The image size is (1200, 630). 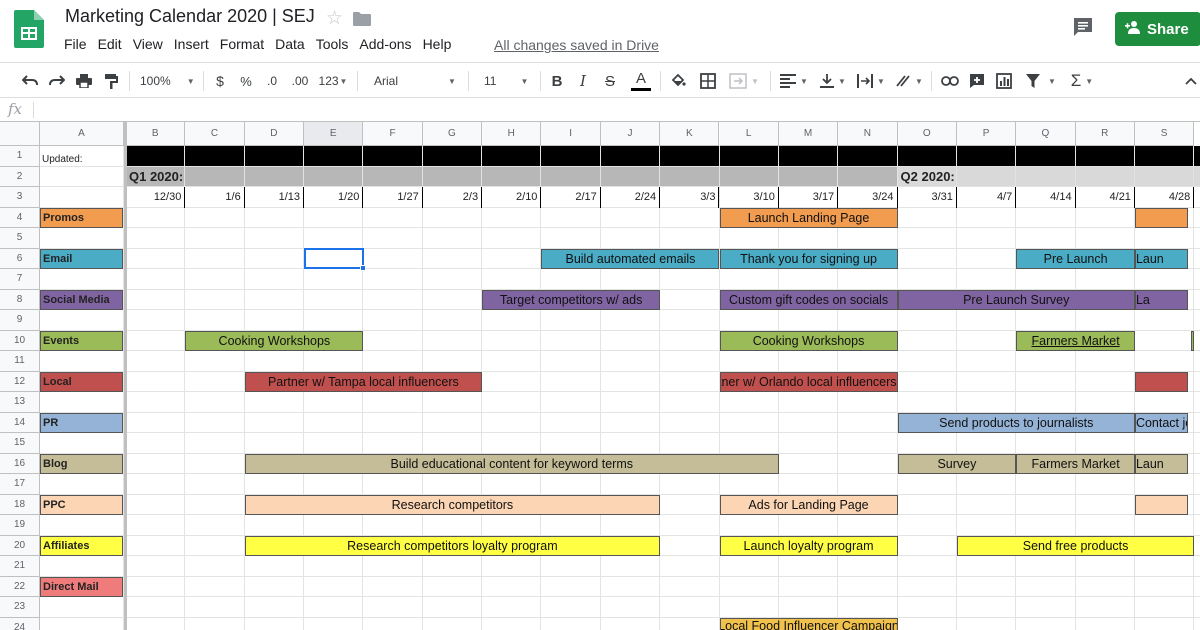 I want to click on text-rotation-icon: ▼, so click(x=909, y=81).